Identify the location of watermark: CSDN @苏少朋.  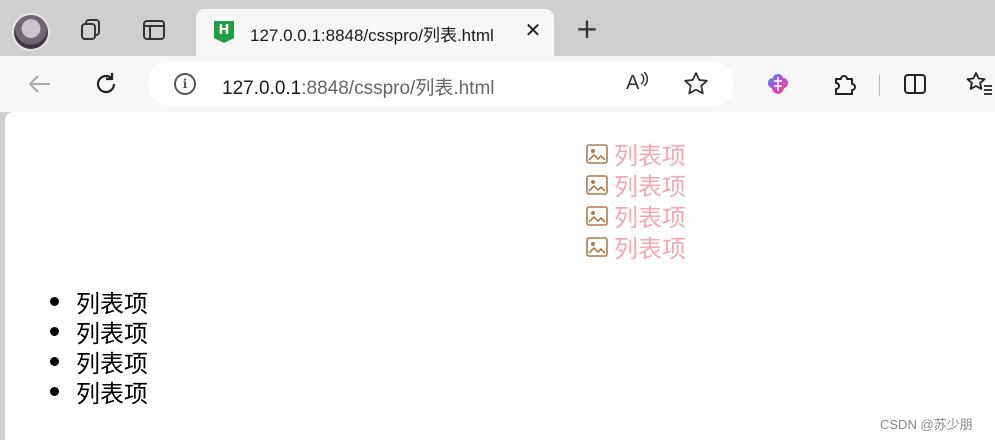
(926, 424).